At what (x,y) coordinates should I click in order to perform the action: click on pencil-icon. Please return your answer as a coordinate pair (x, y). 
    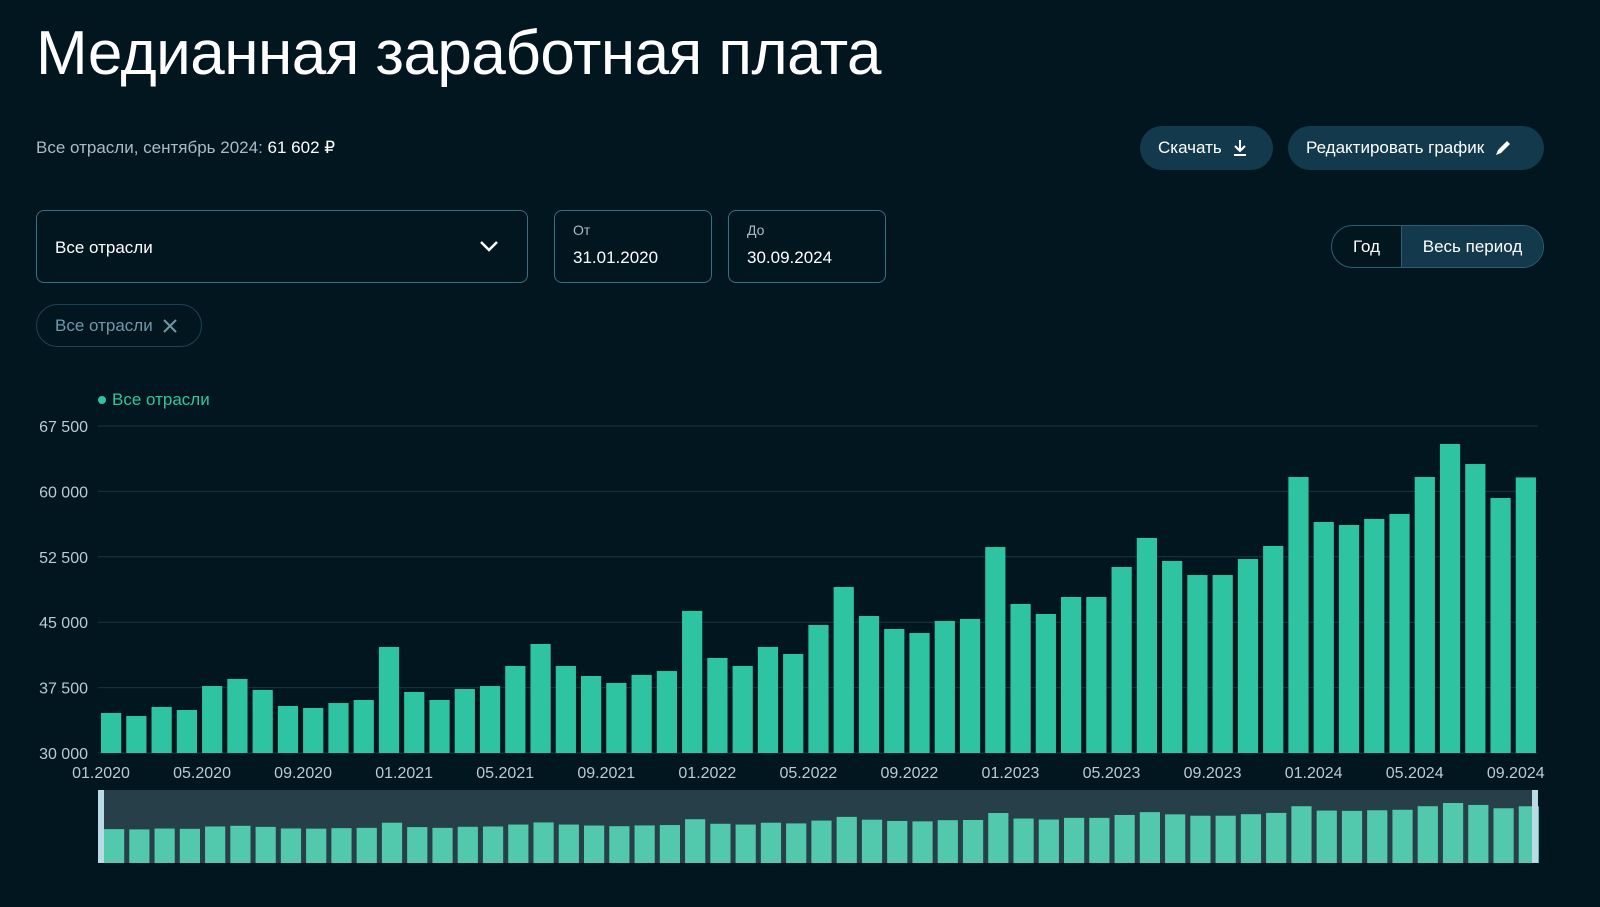
    Looking at the image, I should click on (1503, 148).